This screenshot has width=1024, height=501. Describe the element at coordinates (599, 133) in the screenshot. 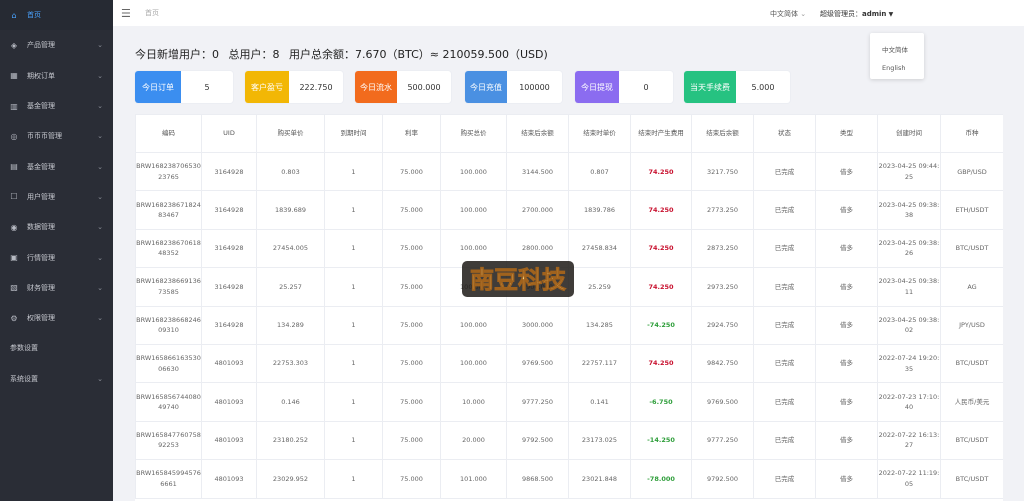

I see `column-header: 结束时单价` at that location.